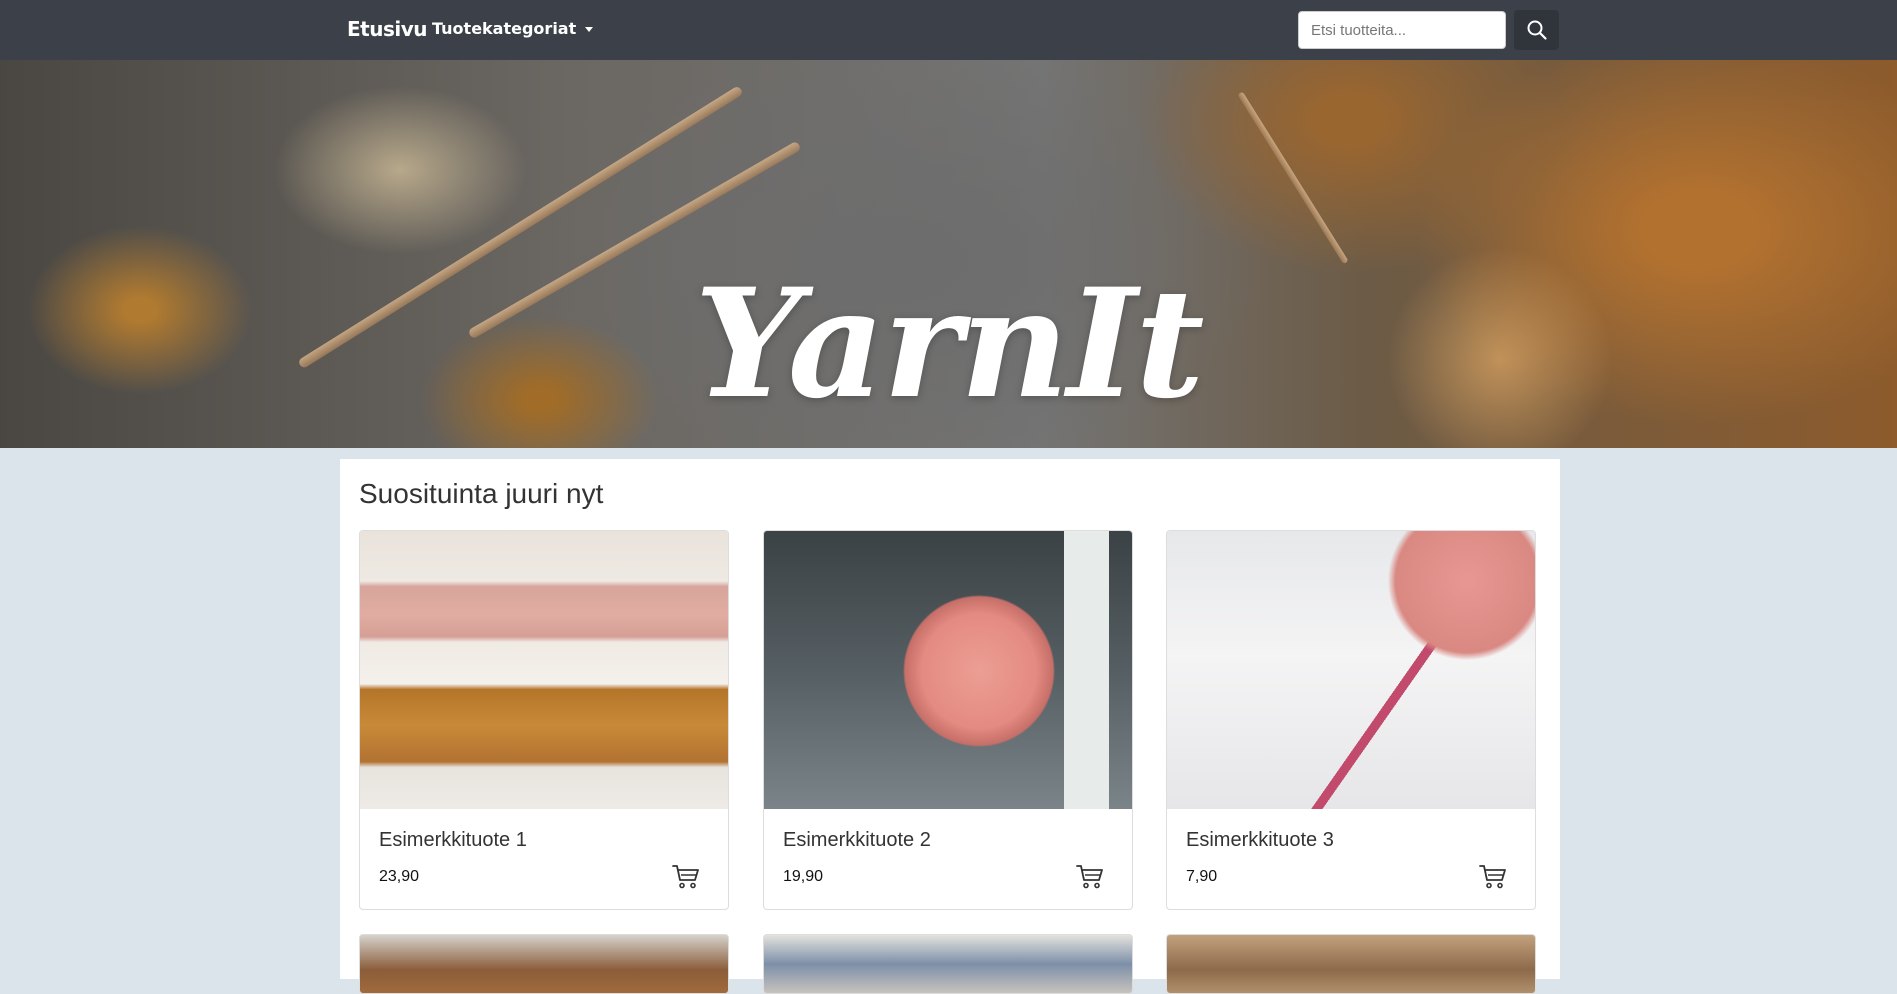 Image resolution: width=1897 pixels, height=994 pixels. I want to click on product-card: Esimerkkituote 2 19,90, so click(948, 720).